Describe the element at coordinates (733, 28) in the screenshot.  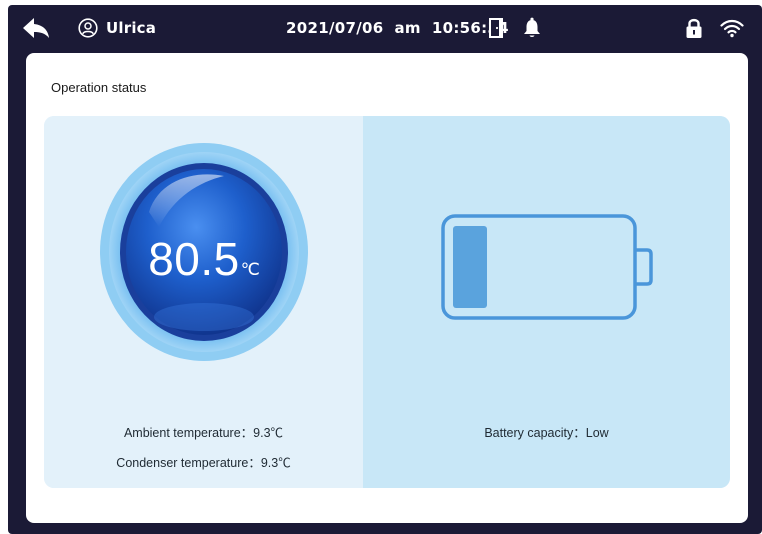
I see `wifi-icon` at that location.